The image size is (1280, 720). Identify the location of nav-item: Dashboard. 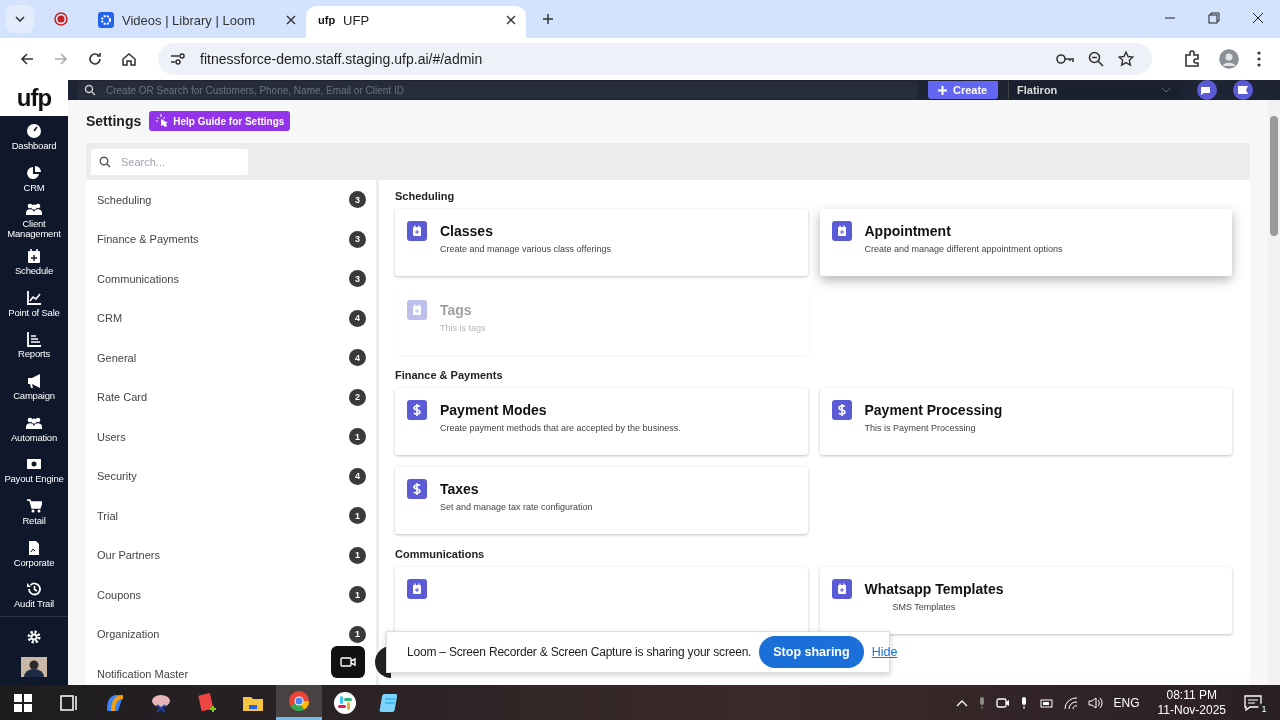
(34, 137).